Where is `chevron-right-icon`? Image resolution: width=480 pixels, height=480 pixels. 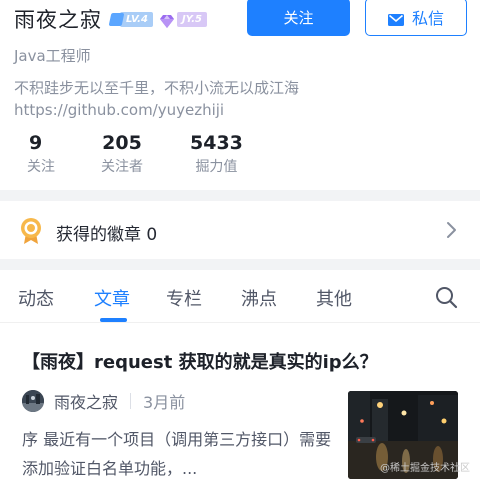 chevron-right-icon is located at coordinates (451, 230).